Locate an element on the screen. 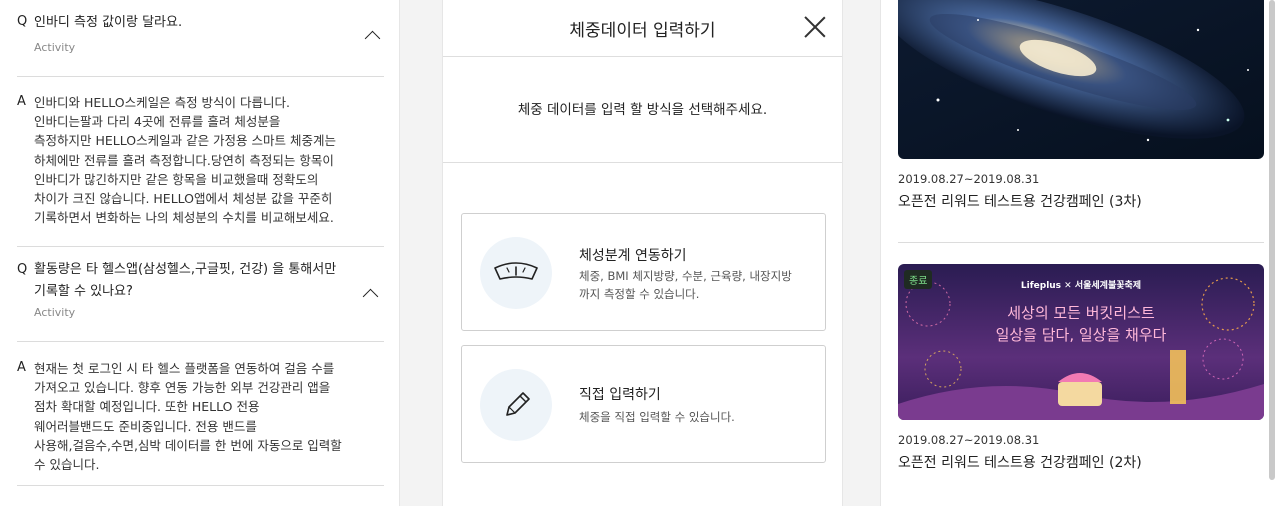 The image size is (1280, 506). pencil-icon-svg is located at coordinates (518, 404).